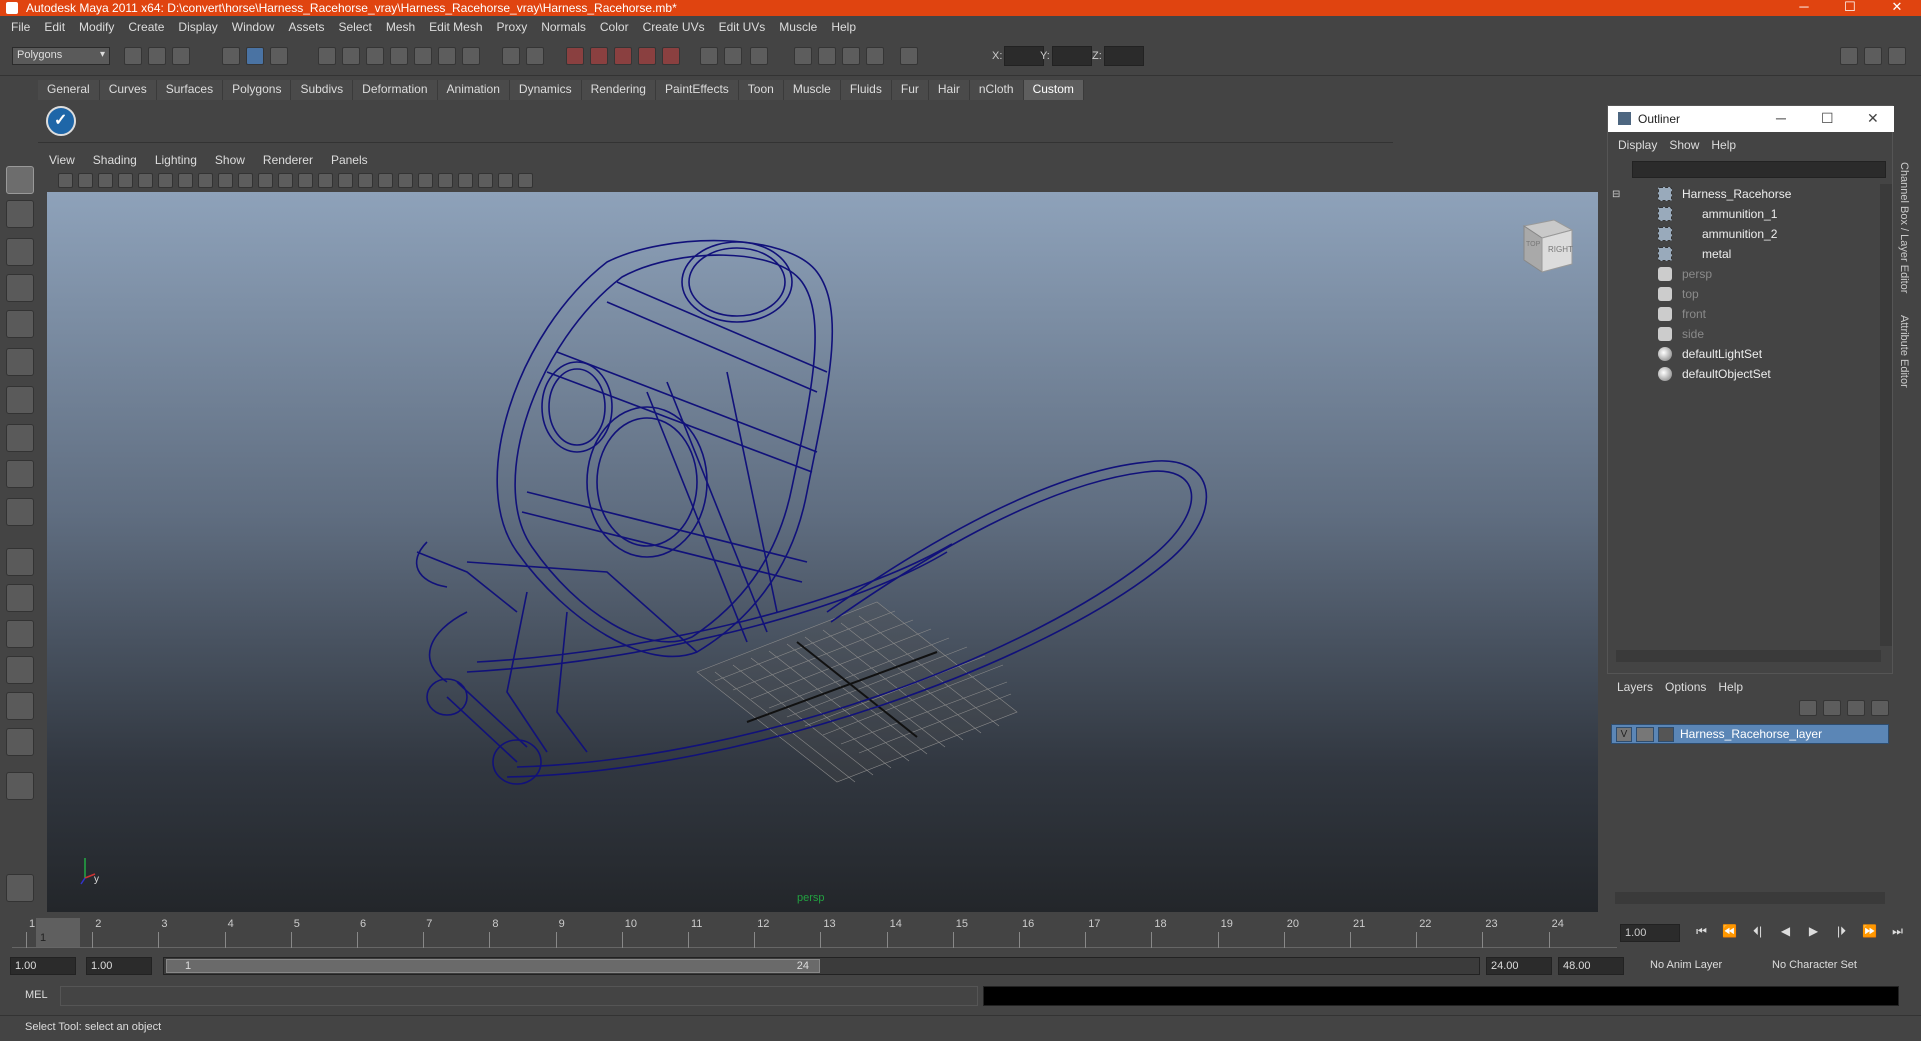 This screenshot has height=1041, width=1921. Describe the element at coordinates (20, 512) in the screenshot. I see `last-tool-icon` at that location.